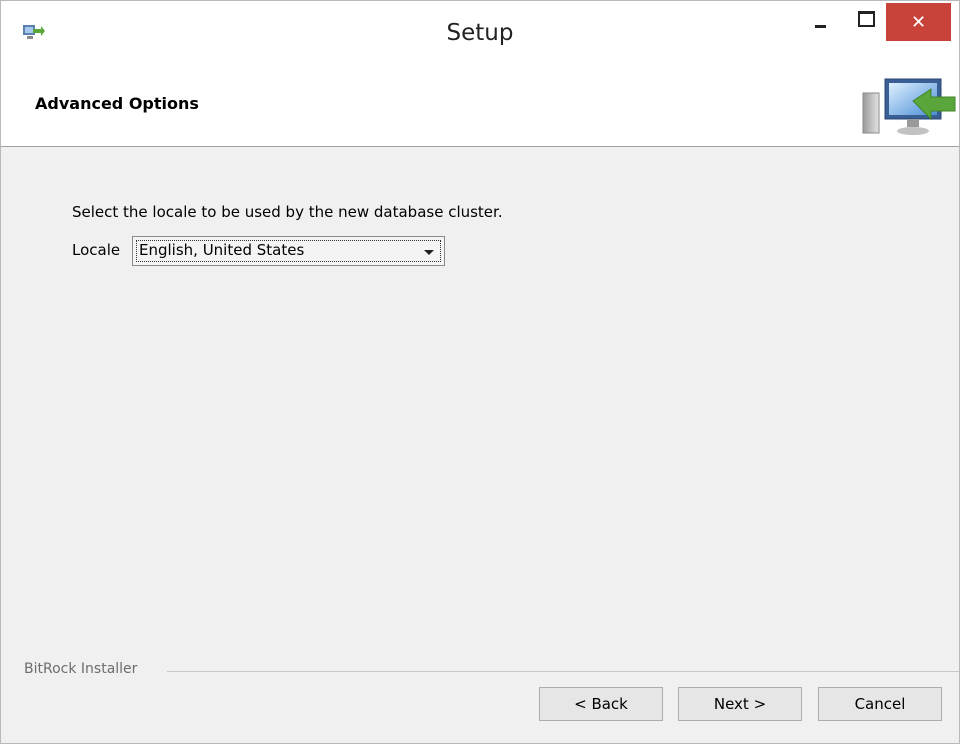 This screenshot has height=744, width=960. Describe the element at coordinates (740, 704) in the screenshot. I see `next-button: Next >` at that location.